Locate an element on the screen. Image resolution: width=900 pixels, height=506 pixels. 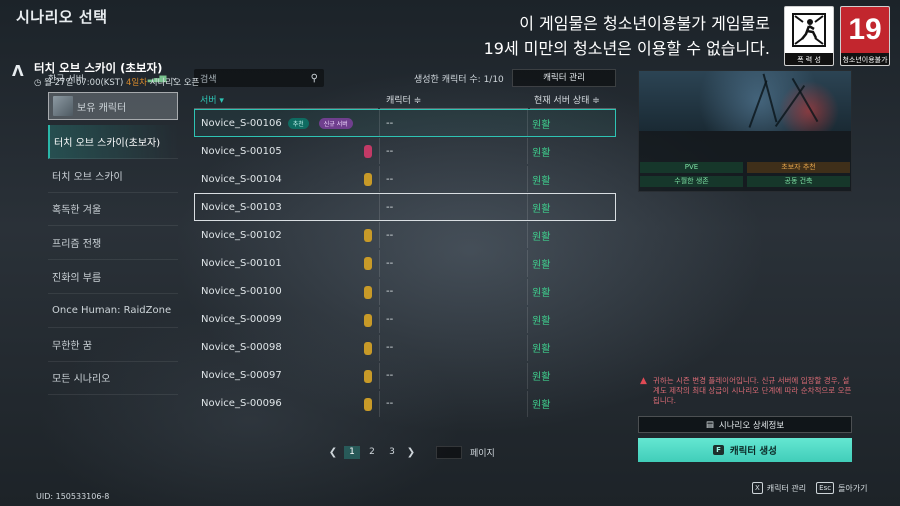
next-page-icon: ❯ is located at coordinates (411, 452).